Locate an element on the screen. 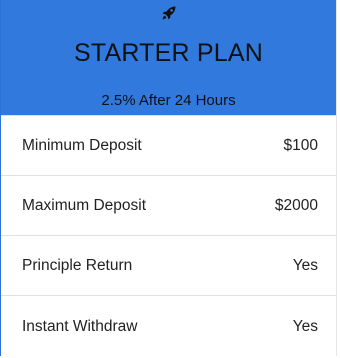 The width and height of the screenshot is (340, 358). rocket-icon is located at coordinates (169, 13).